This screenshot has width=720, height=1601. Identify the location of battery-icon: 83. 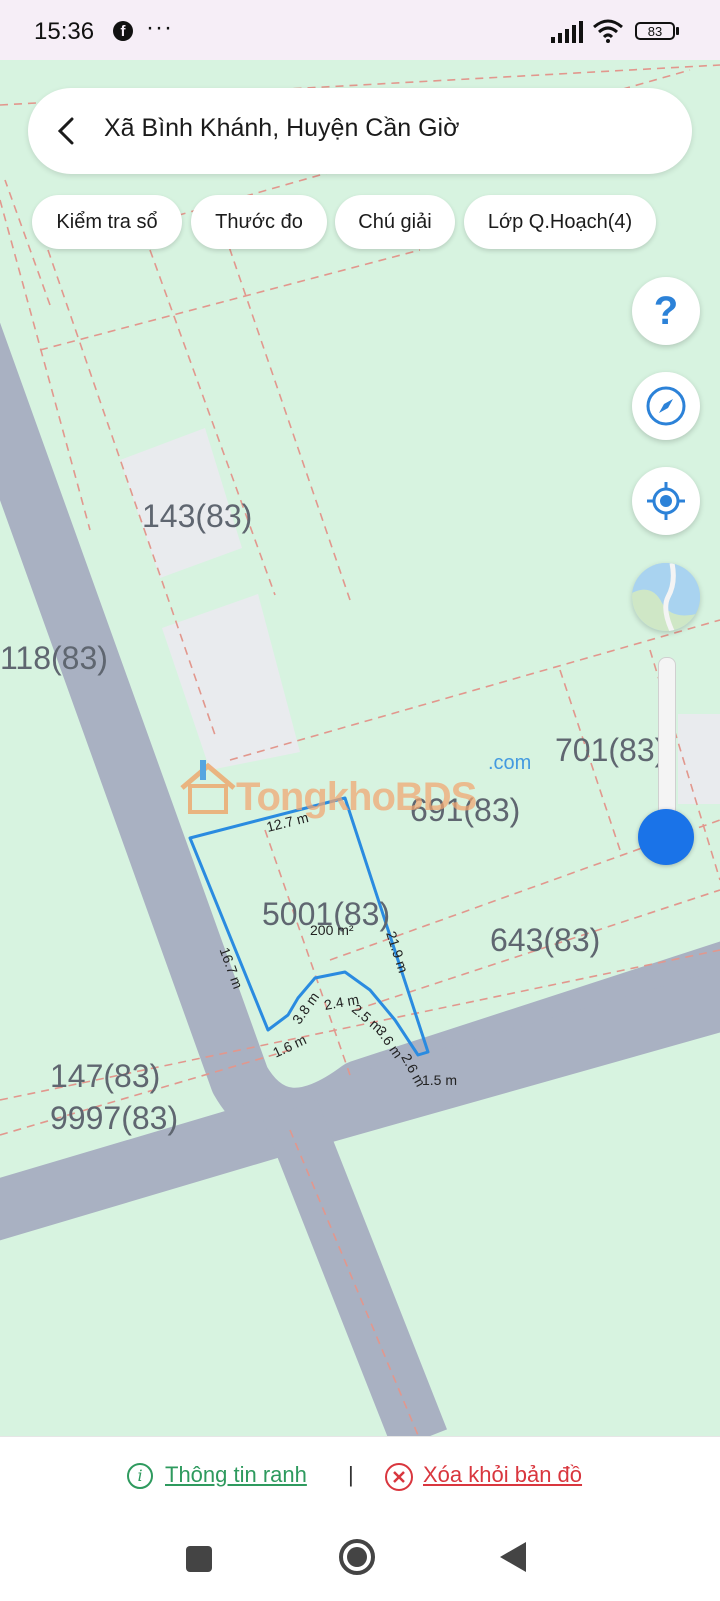
(655, 31).